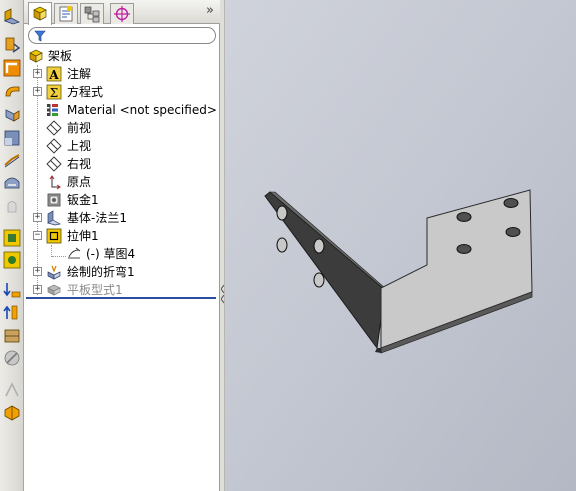 The width and height of the screenshot is (576, 491). I want to click on propertymanager-tab, so click(66, 13).